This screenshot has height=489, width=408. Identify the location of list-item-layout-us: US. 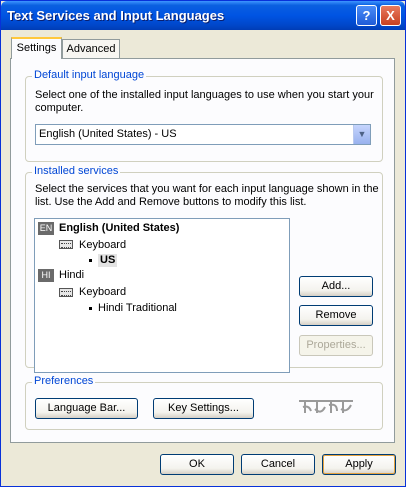
(108, 260).